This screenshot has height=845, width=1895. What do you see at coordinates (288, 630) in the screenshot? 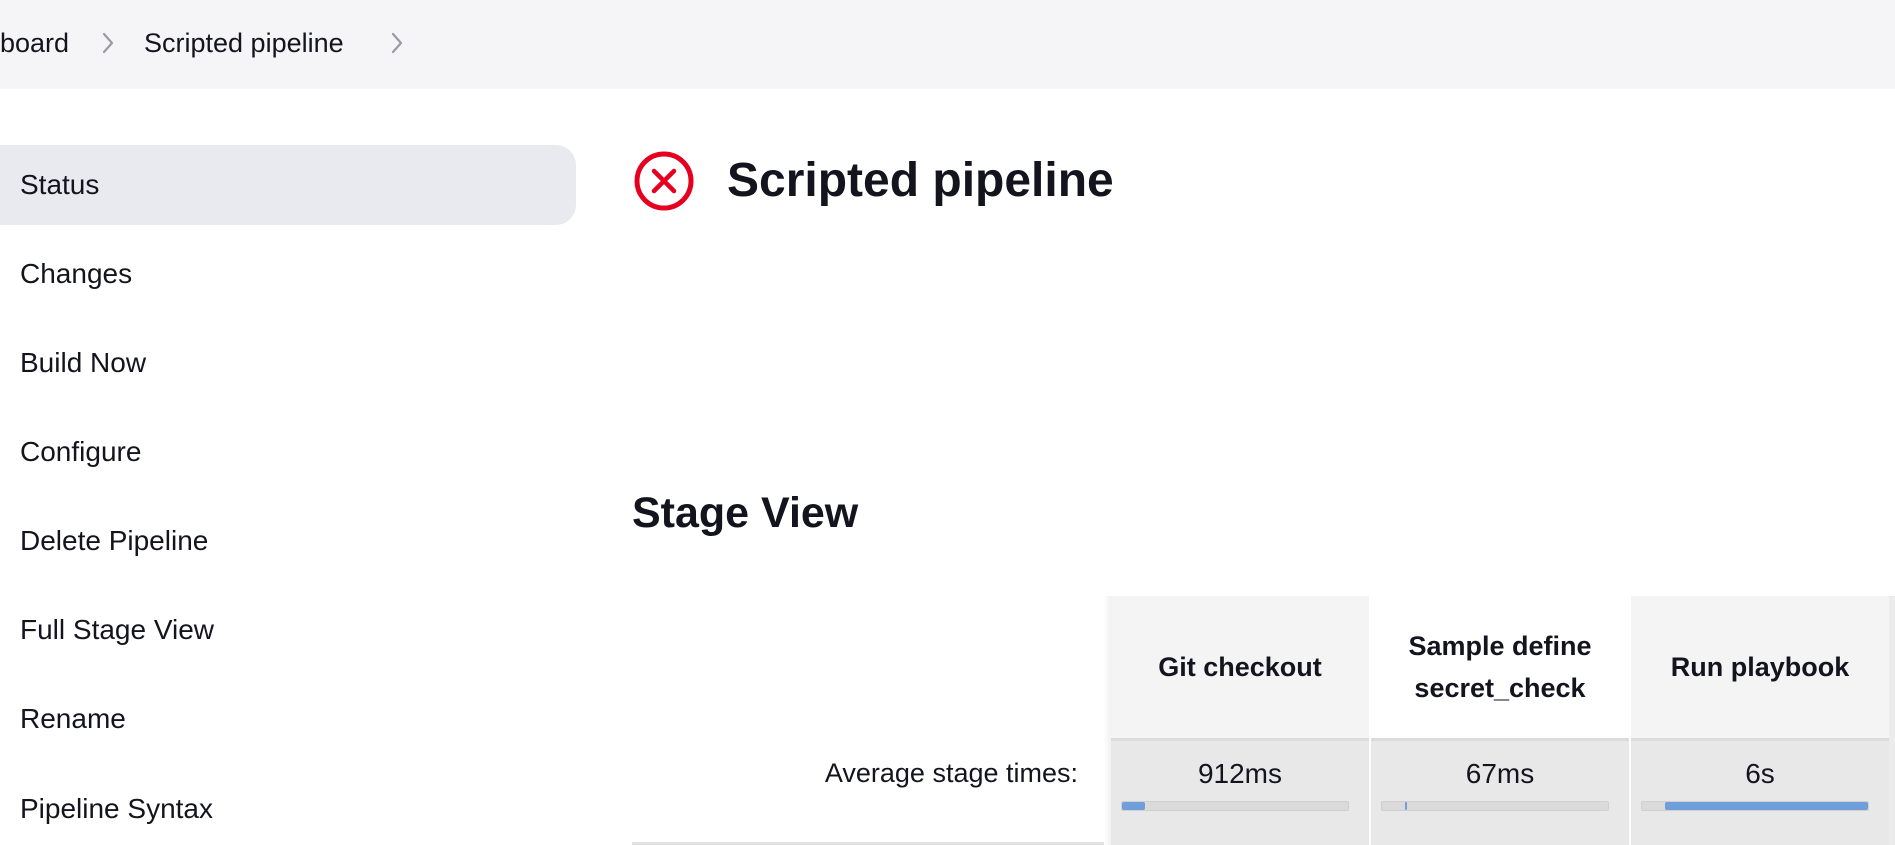
I see `sidebar-item-full-stage-view: Full Stage View` at bounding box center [288, 630].